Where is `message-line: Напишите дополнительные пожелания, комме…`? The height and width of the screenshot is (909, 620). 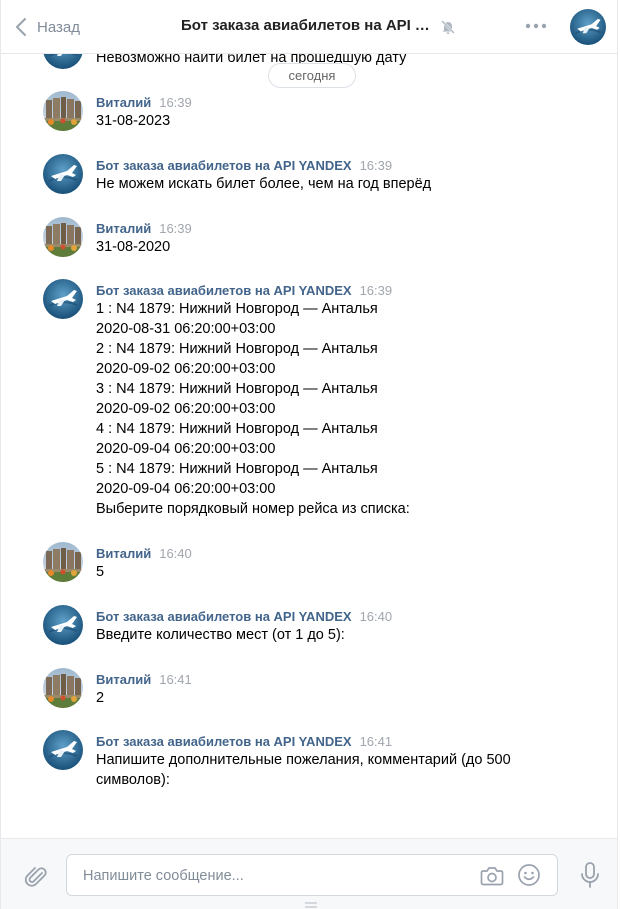
message-line: Напишите дополнительные пожелания, комме… is located at coordinates (303, 760).